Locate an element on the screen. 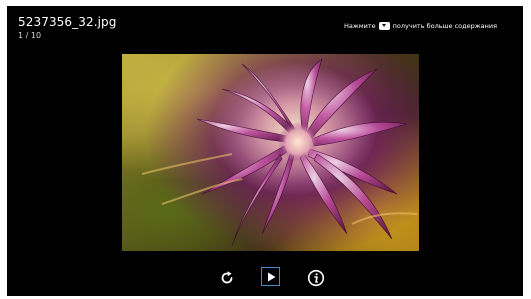 This screenshot has width=531, height=299. info-button is located at coordinates (316, 278).